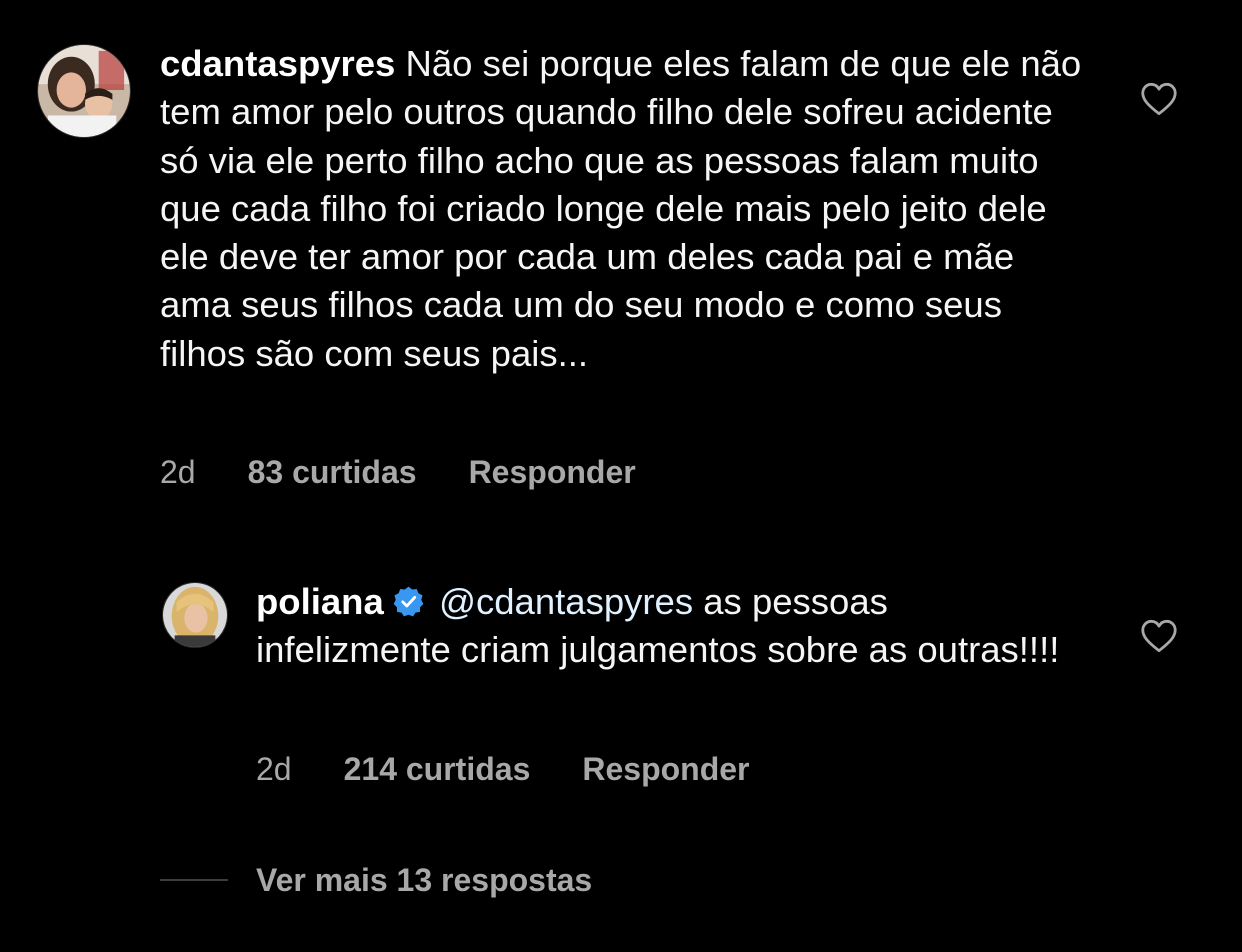 This screenshot has width=1242, height=952. I want to click on verified-badge-icon, so click(408, 601).